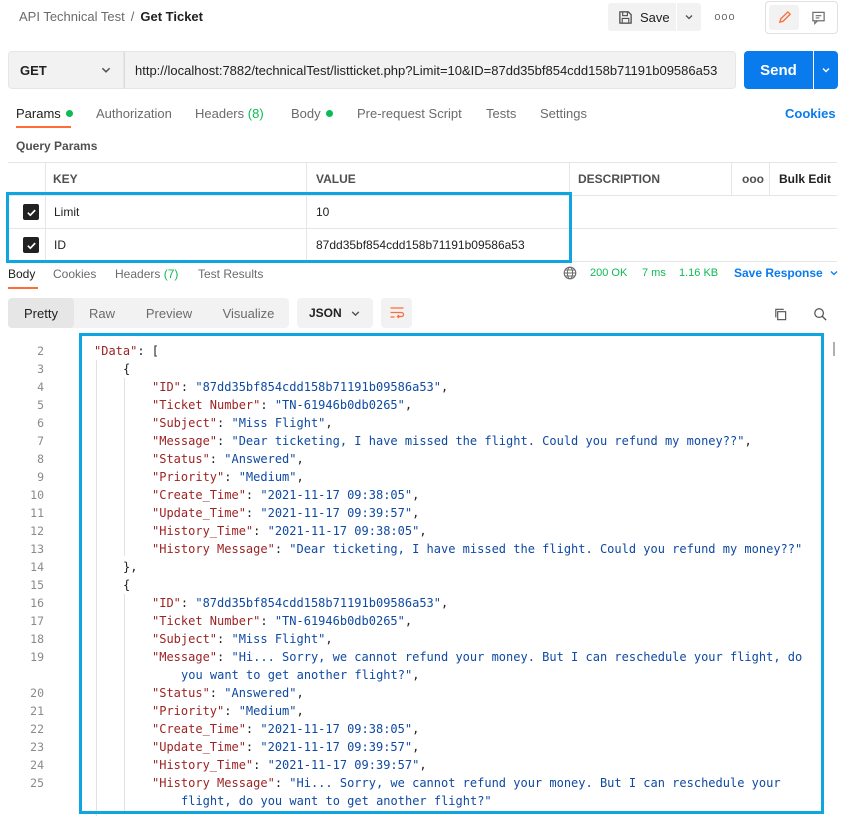 Image resolution: width=842 pixels, height=816 pixels. I want to click on column-header-key: KEY, so click(65, 179).